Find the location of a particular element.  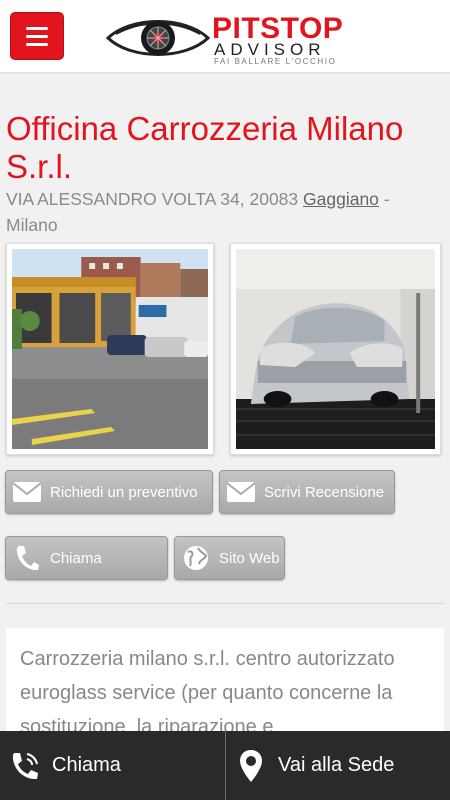

logo-tagline: FAI BALLARE L'OCCHIO is located at coordinates (275, 61).